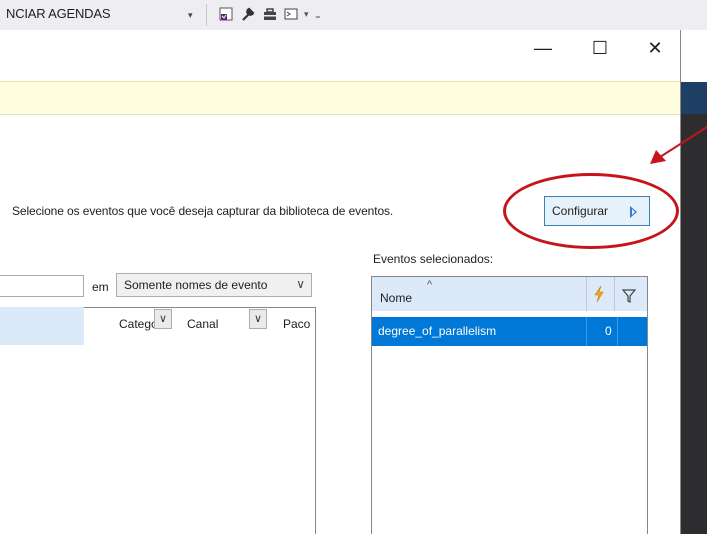 This screenshot has height=534, width=707. What do you see at coordinates (163, 319) in the screenshot?
I see `category-filter-chevron-icon: ∨` at bounding box center [163, 319].